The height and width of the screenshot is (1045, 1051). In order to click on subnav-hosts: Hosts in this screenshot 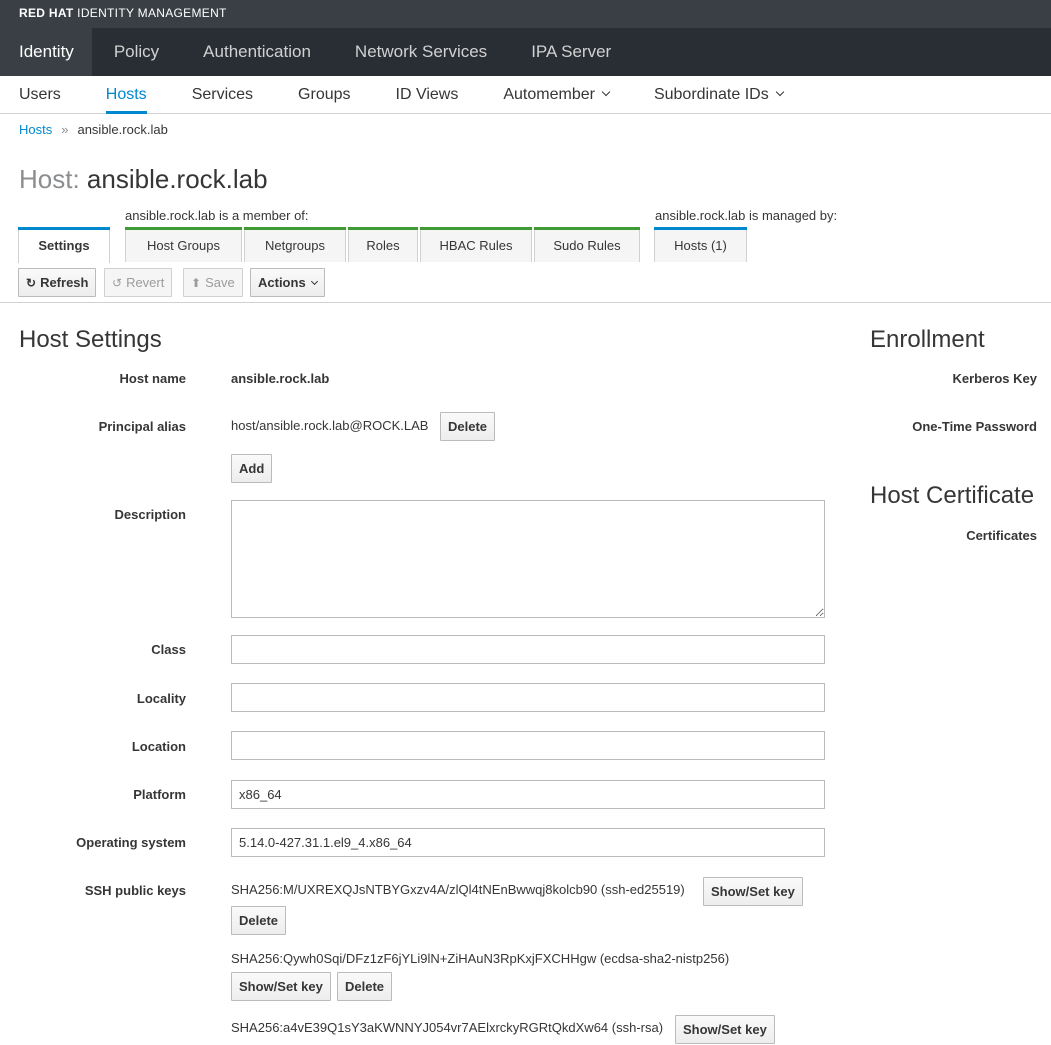, I will do `click(126, 95)`.